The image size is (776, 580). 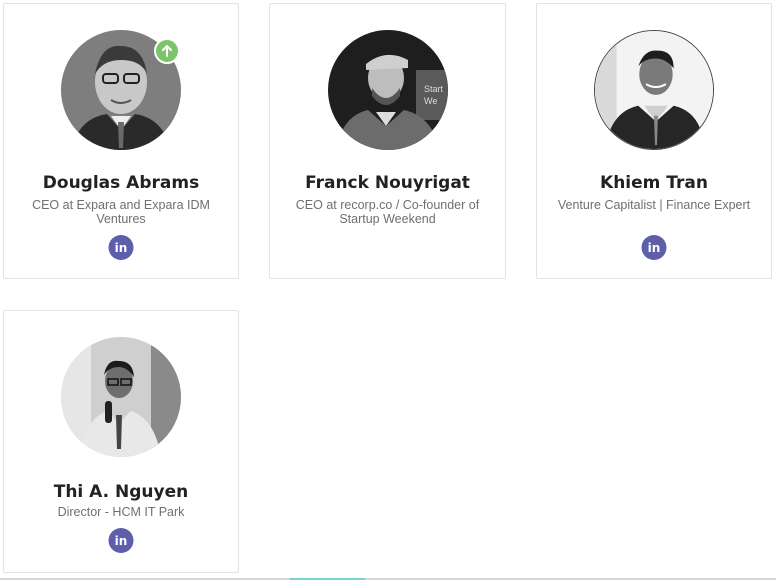 I want to click on member-role: Director - HCM IT Park, so click(x=121, y=512).